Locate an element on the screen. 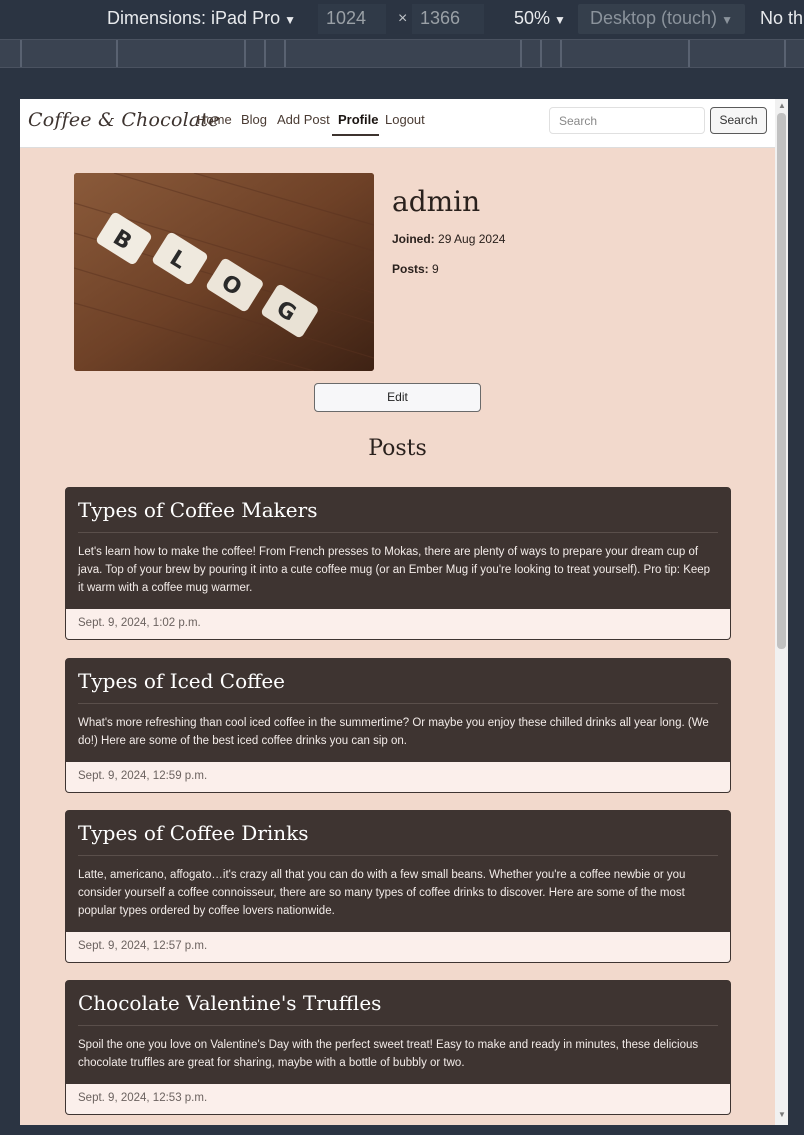 This screenshot has width=804, height=1135. scroll-up-arrow-icon: ▲ is located at coordinates (782, 105).